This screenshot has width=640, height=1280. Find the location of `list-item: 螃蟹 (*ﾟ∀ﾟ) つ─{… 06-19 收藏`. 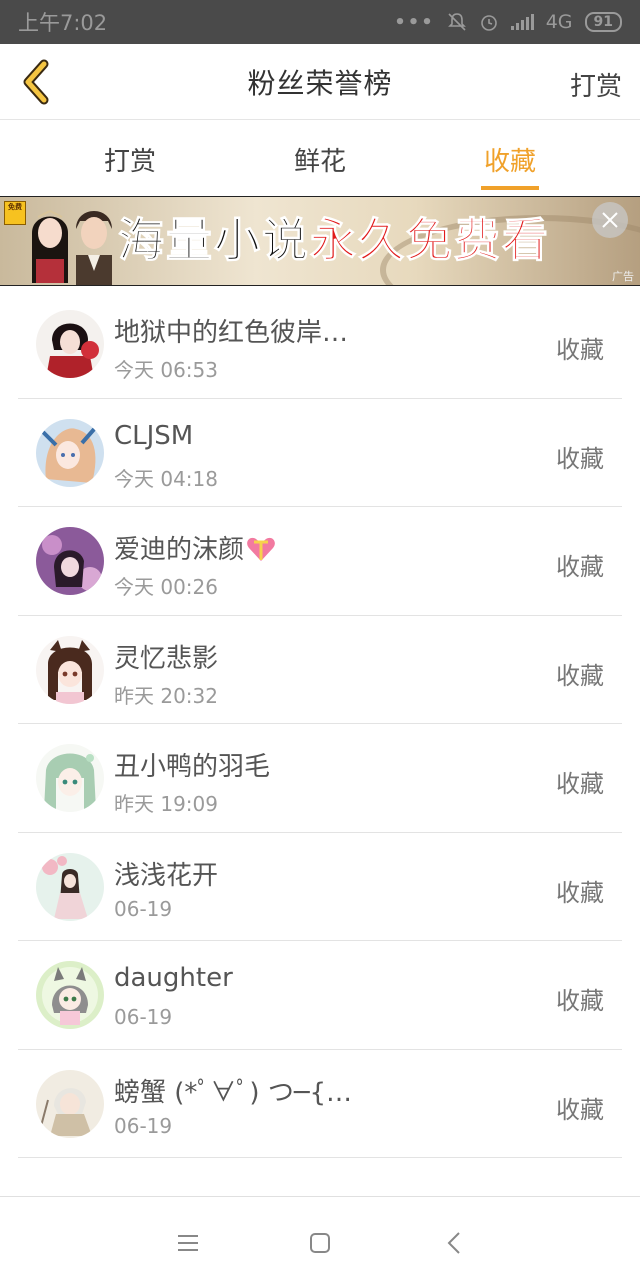

list-item: 螃蟹 (*ﾟ∀ﾟ) つ─{… 06-19 收藏 is located at coordinates (320, 1104).